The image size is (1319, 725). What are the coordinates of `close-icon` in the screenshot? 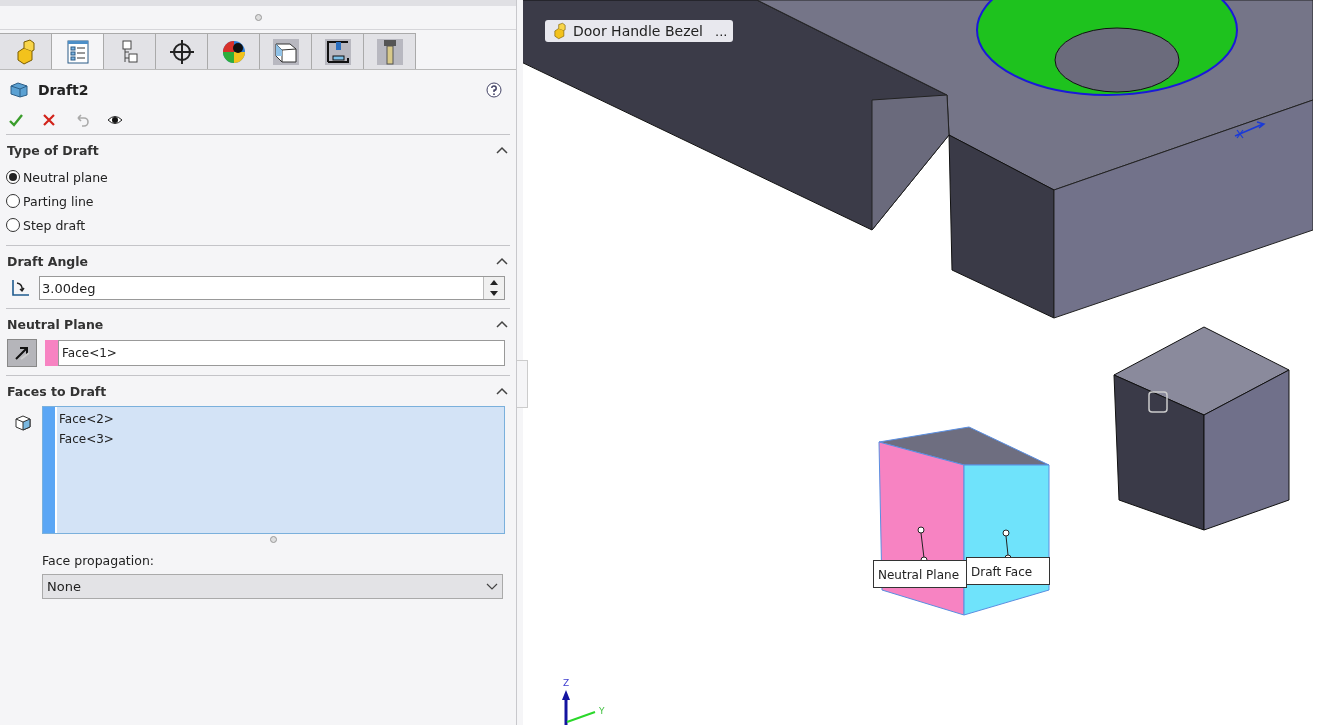 It's located at (49, 120).